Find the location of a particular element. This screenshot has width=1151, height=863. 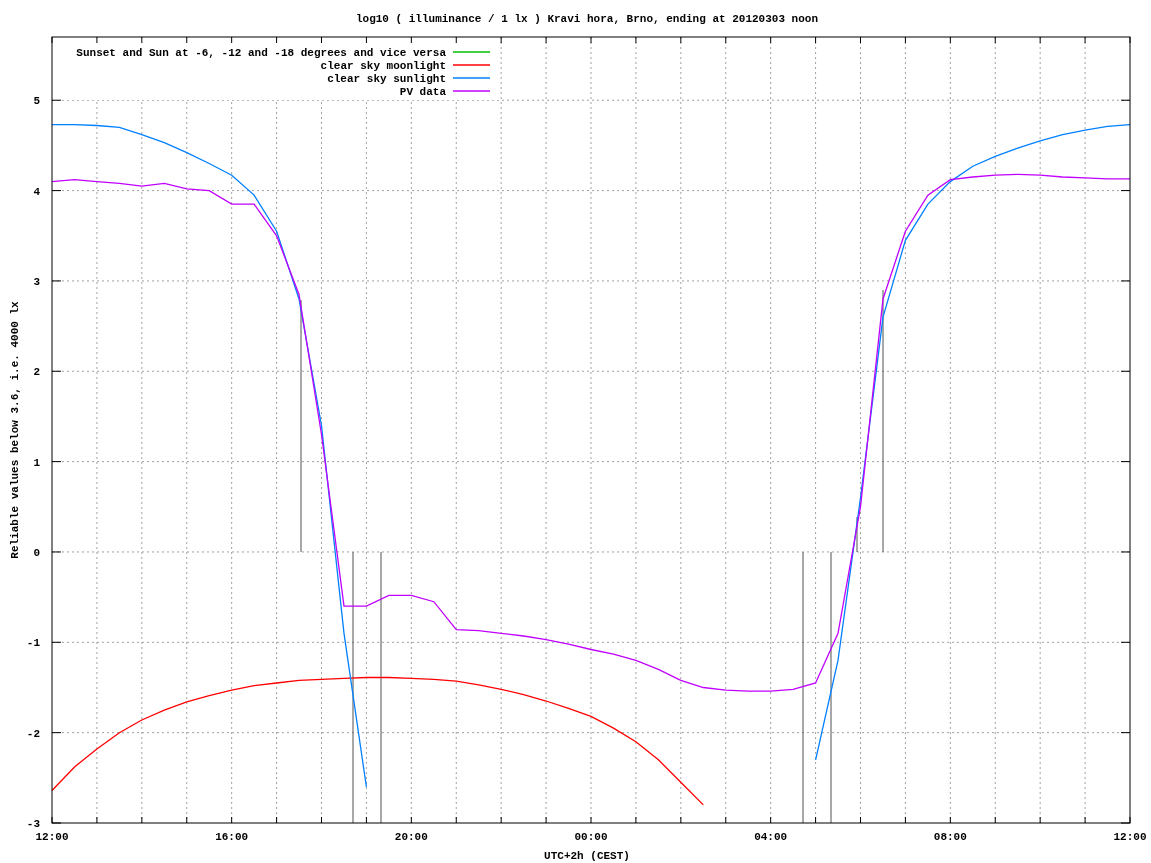

x-tick-label: 16:00 is located at coordinates (232, 837).